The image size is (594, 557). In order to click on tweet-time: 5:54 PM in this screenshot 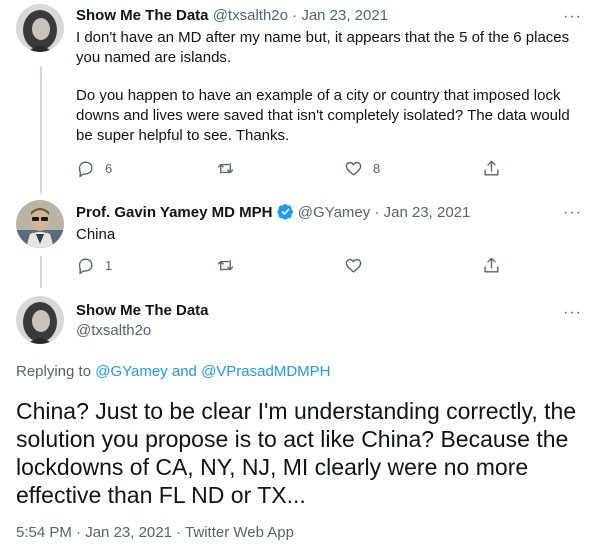, I will do `click(44, 532)`.